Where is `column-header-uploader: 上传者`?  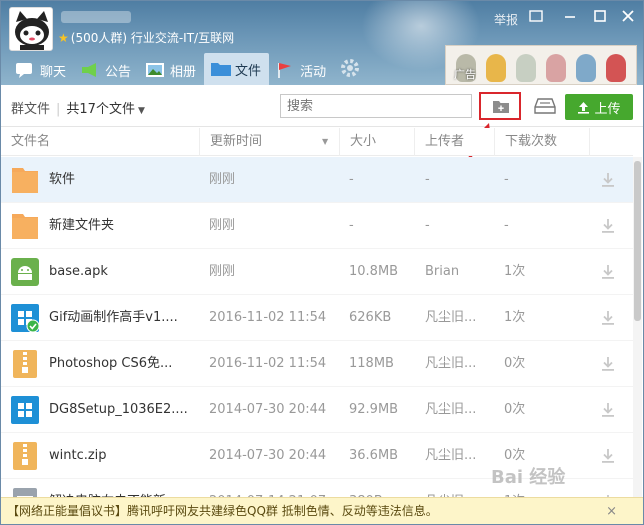 column-header-uploader: 上传者 is located at coordinates (454, 142).